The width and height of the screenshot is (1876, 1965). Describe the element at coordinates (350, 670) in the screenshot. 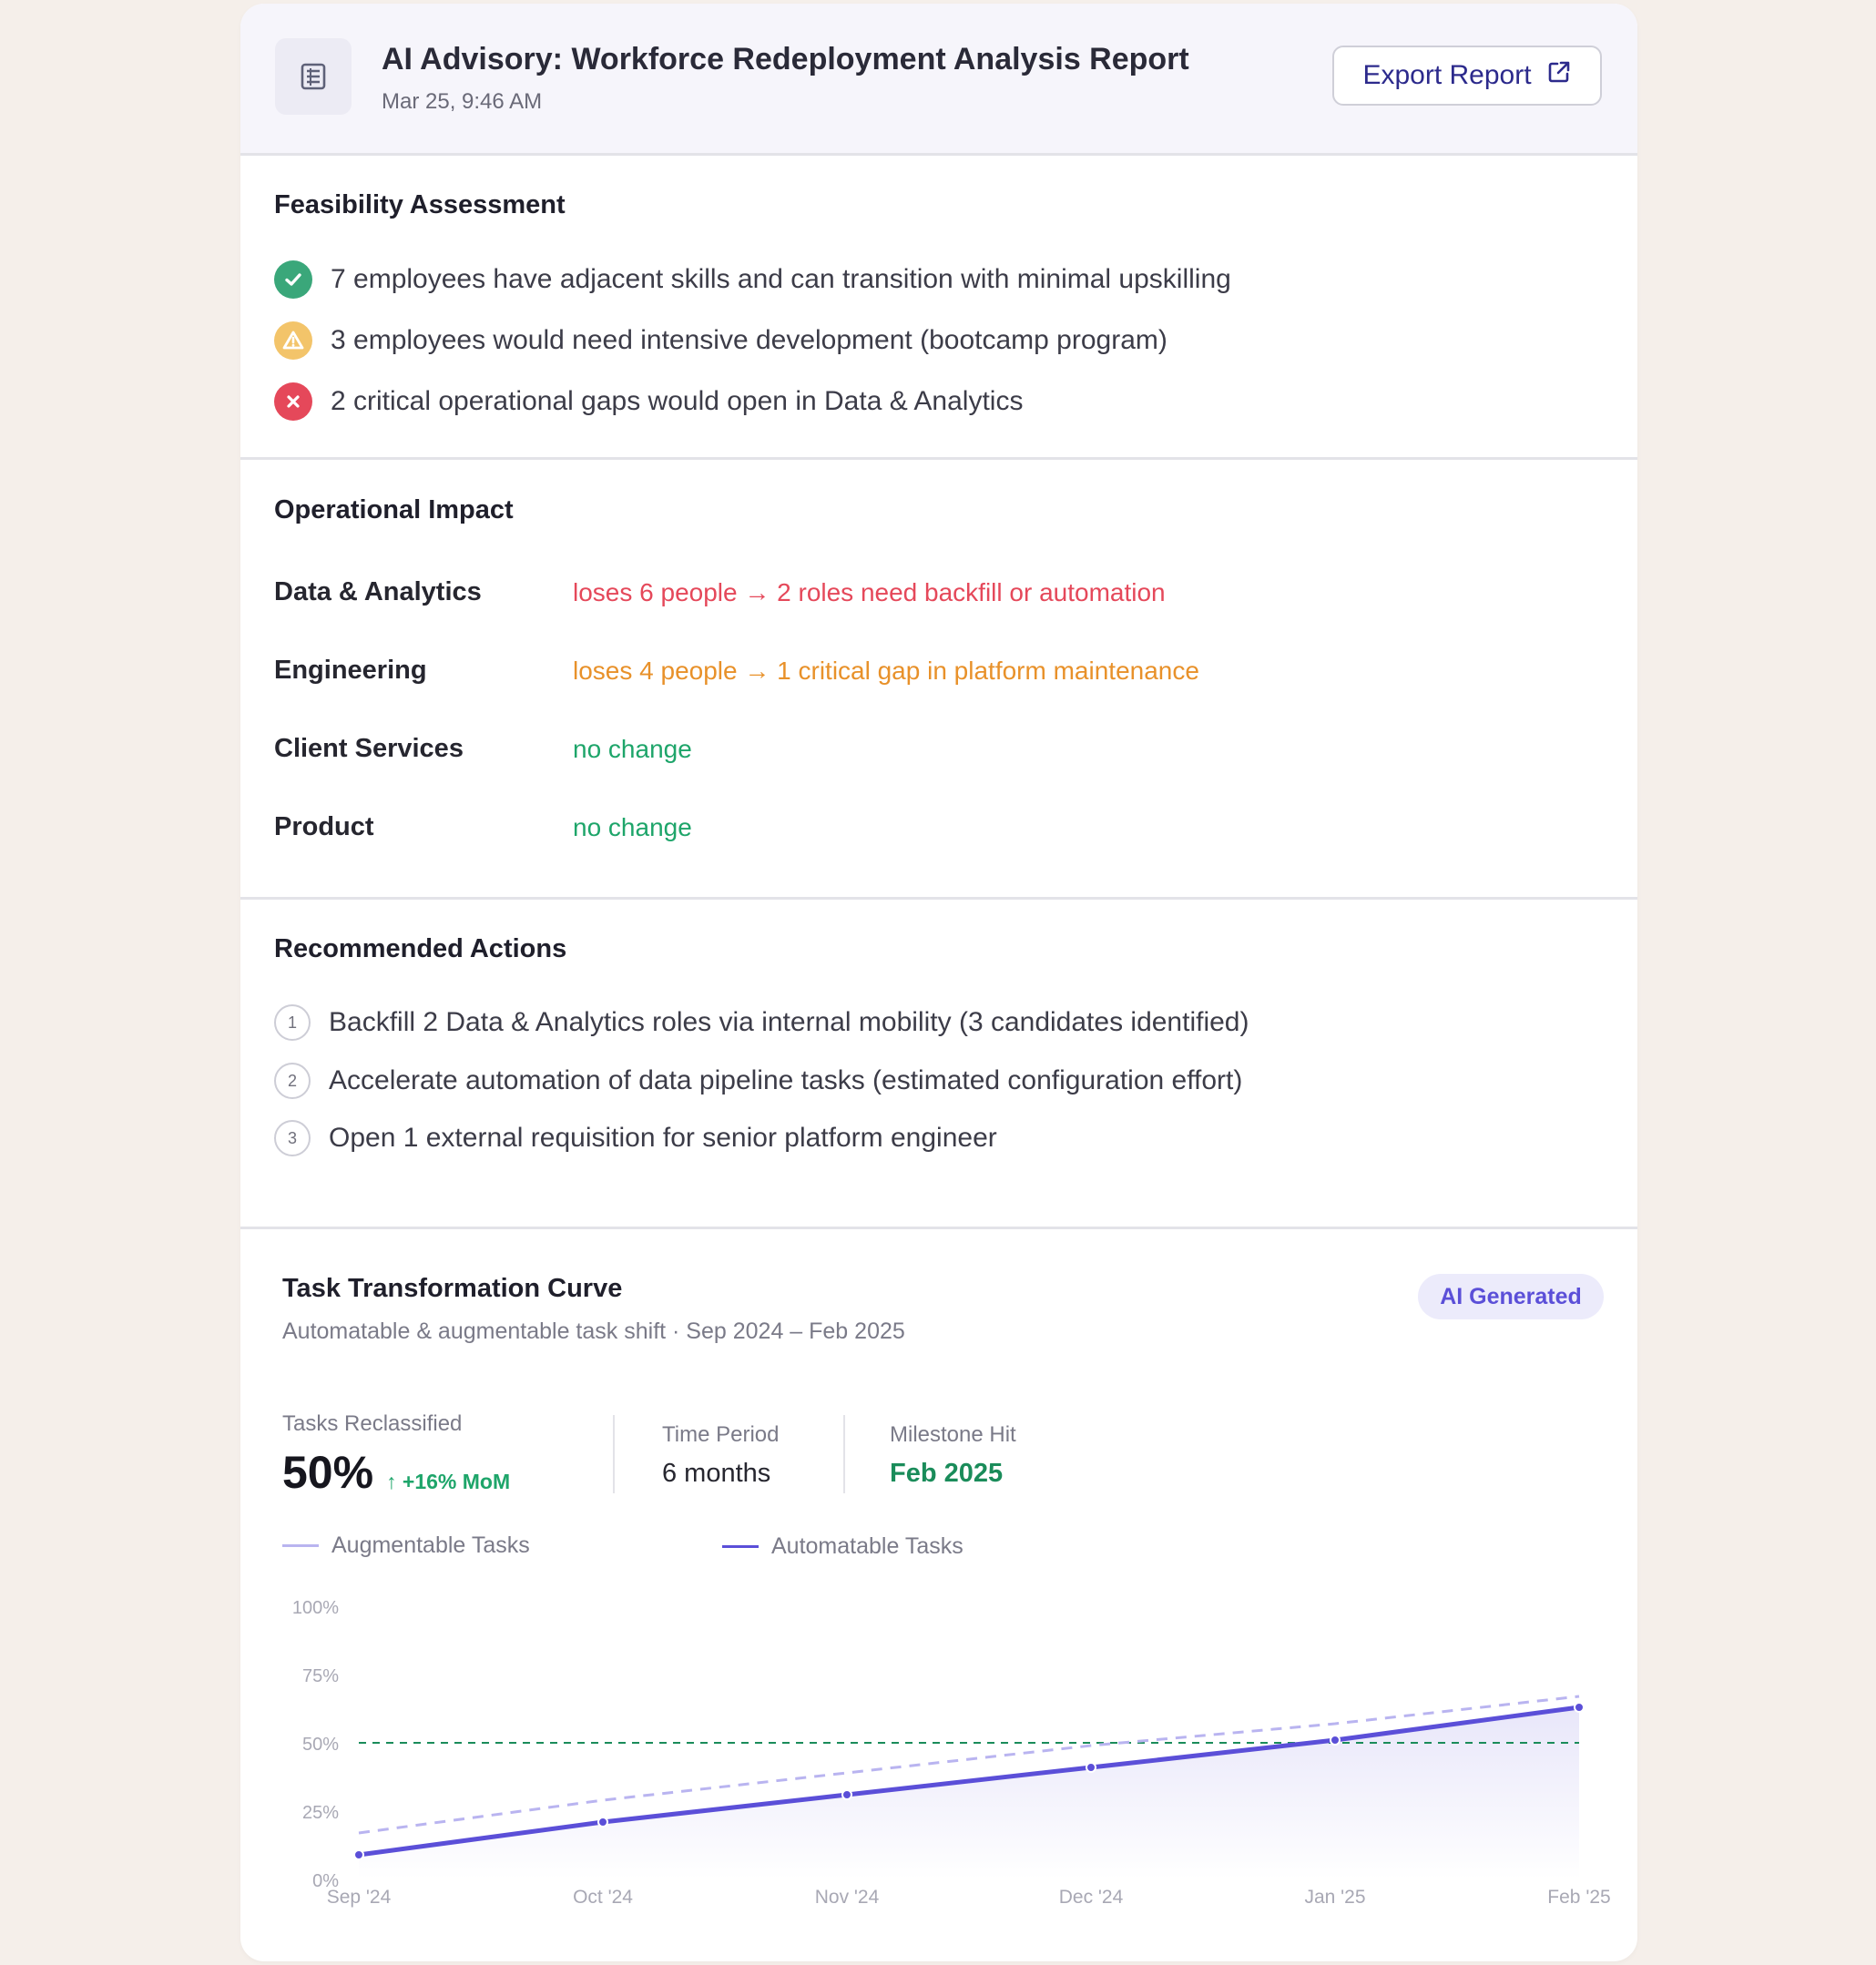

I see `impact-department: Engineering` at that location.